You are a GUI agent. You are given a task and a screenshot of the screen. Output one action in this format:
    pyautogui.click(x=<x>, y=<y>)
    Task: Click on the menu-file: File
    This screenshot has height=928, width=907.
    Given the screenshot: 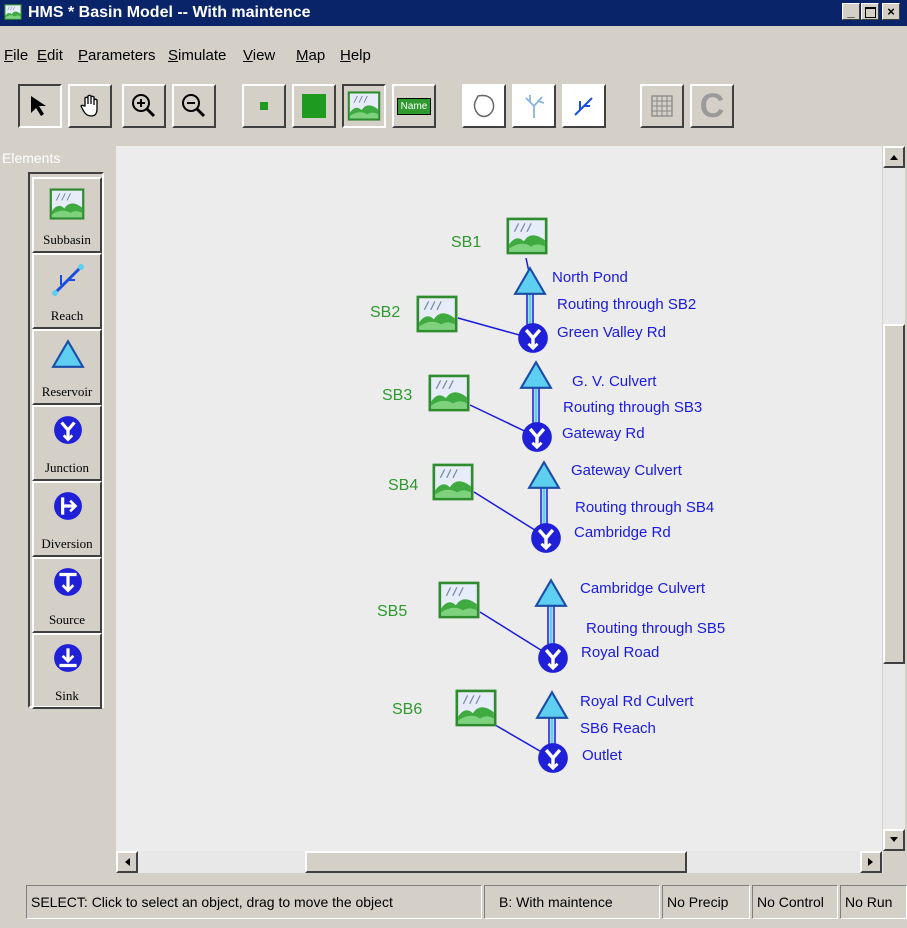 What is the action you would take?
    pyautogui.click(x=16, y=55)
    